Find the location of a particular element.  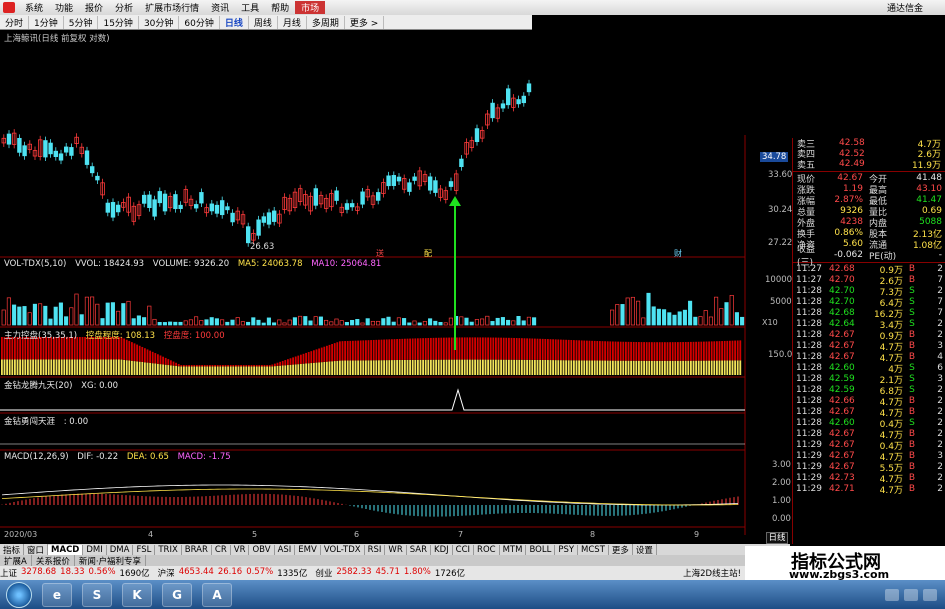

indicator-tab: OBV is located at coordinates (262, 549).